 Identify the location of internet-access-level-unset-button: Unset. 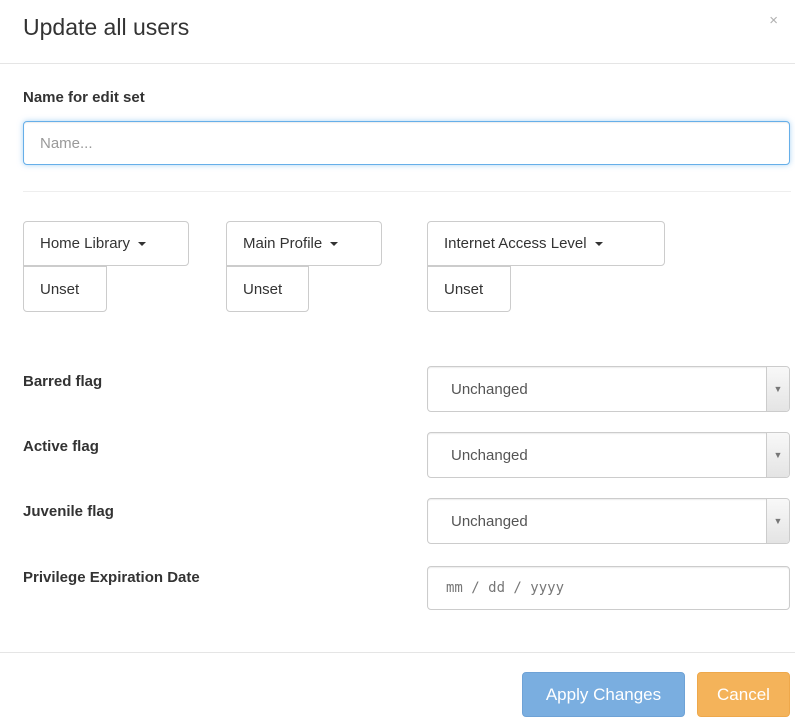
(469, 289).